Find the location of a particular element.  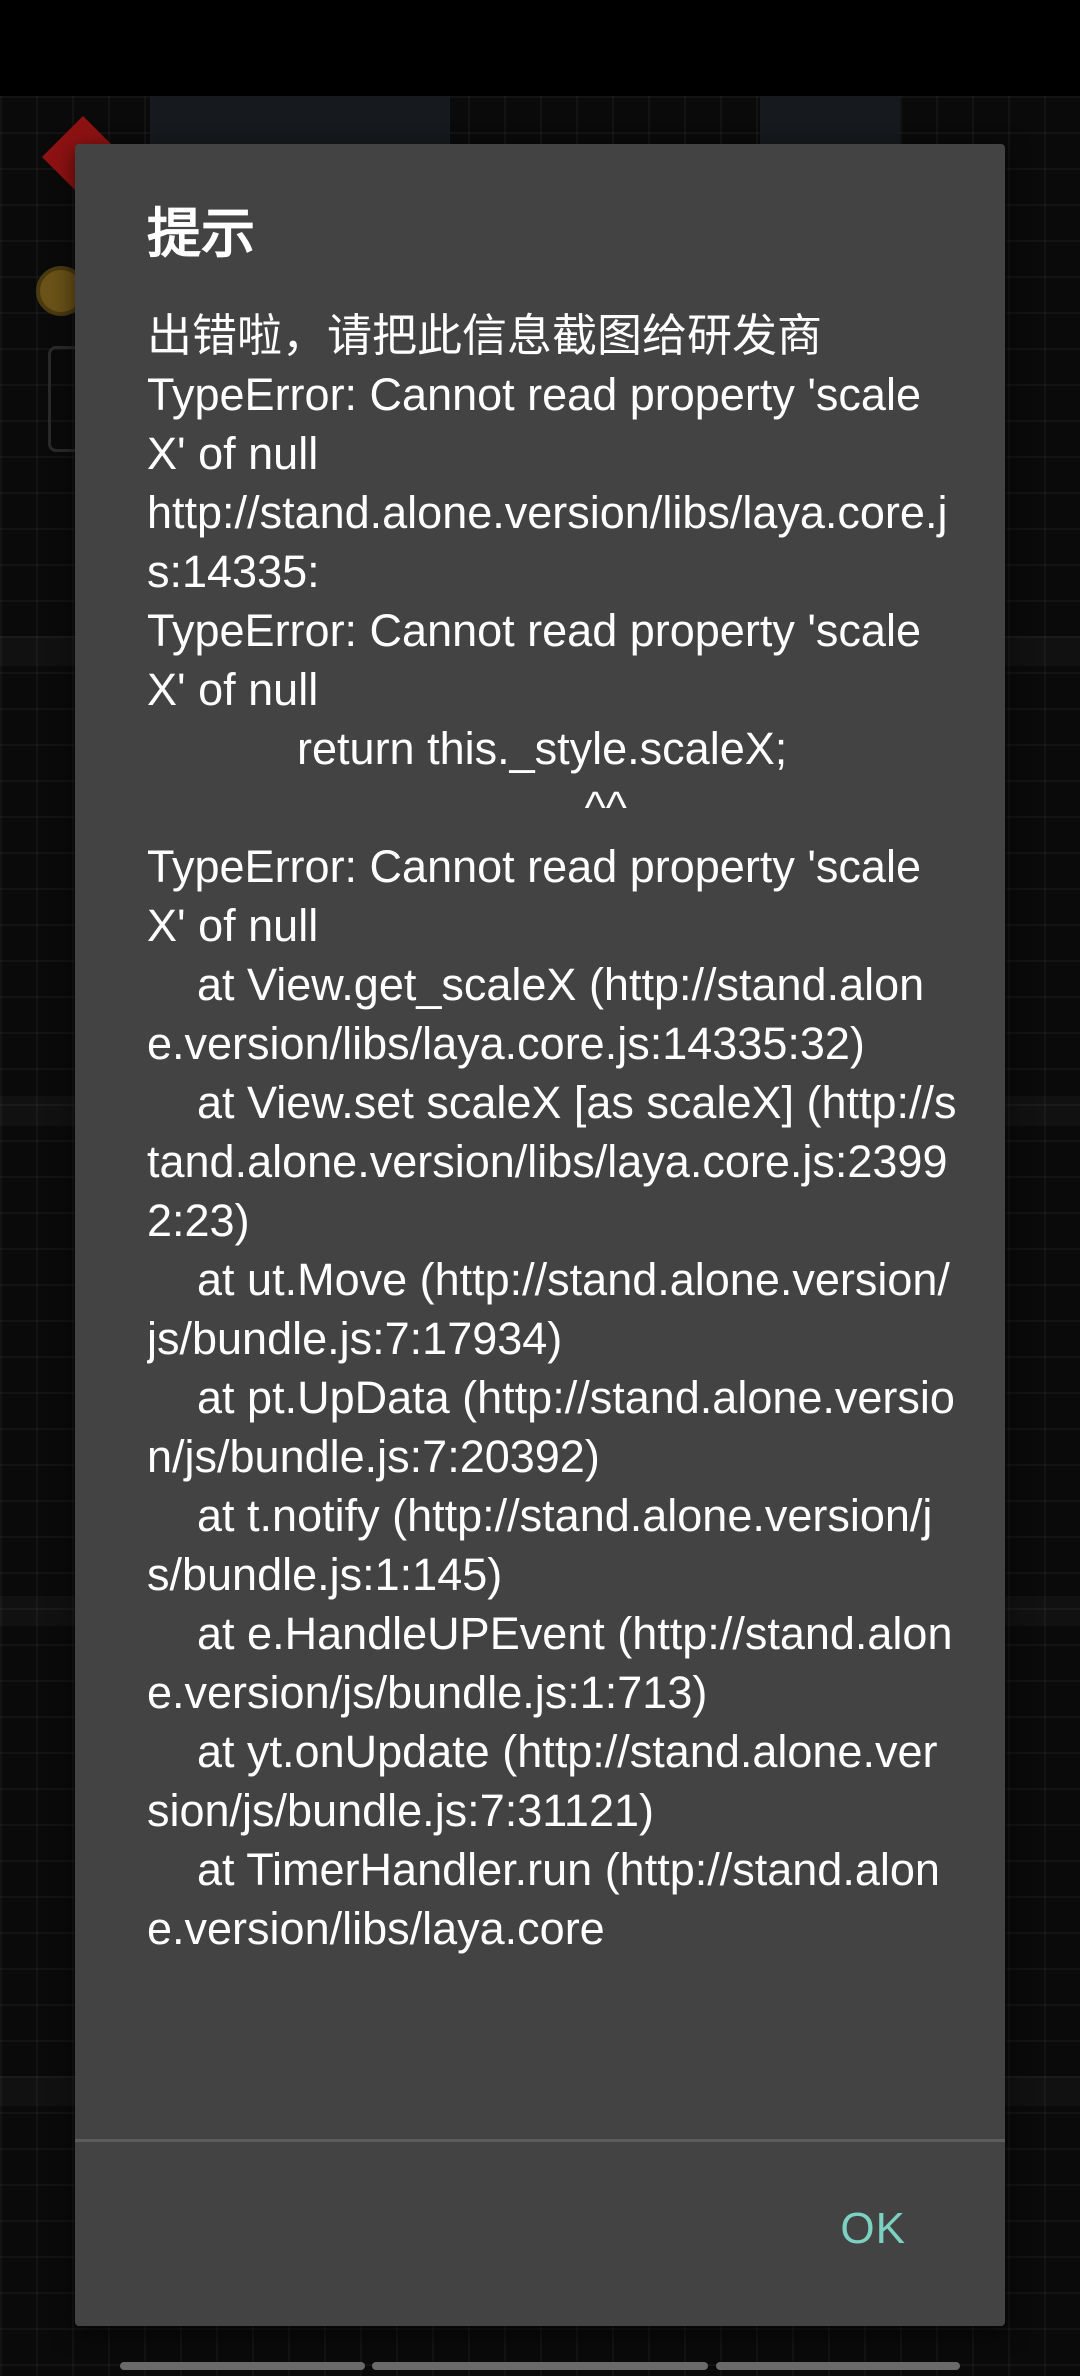

dialog-title: 提示 is located at coordinates (201, 233).